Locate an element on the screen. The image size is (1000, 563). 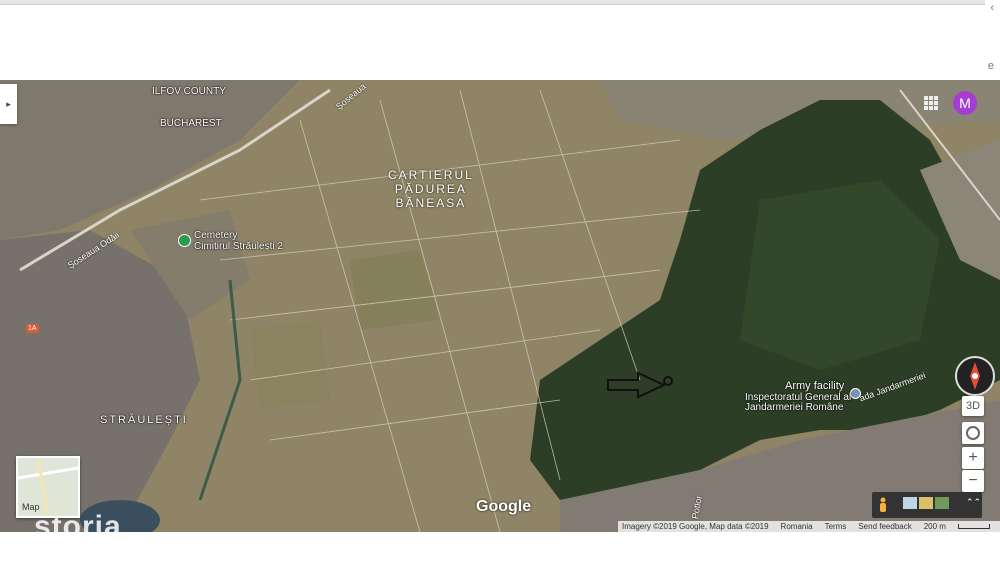
army-title: Army facility is located at coordinates (815, 386).